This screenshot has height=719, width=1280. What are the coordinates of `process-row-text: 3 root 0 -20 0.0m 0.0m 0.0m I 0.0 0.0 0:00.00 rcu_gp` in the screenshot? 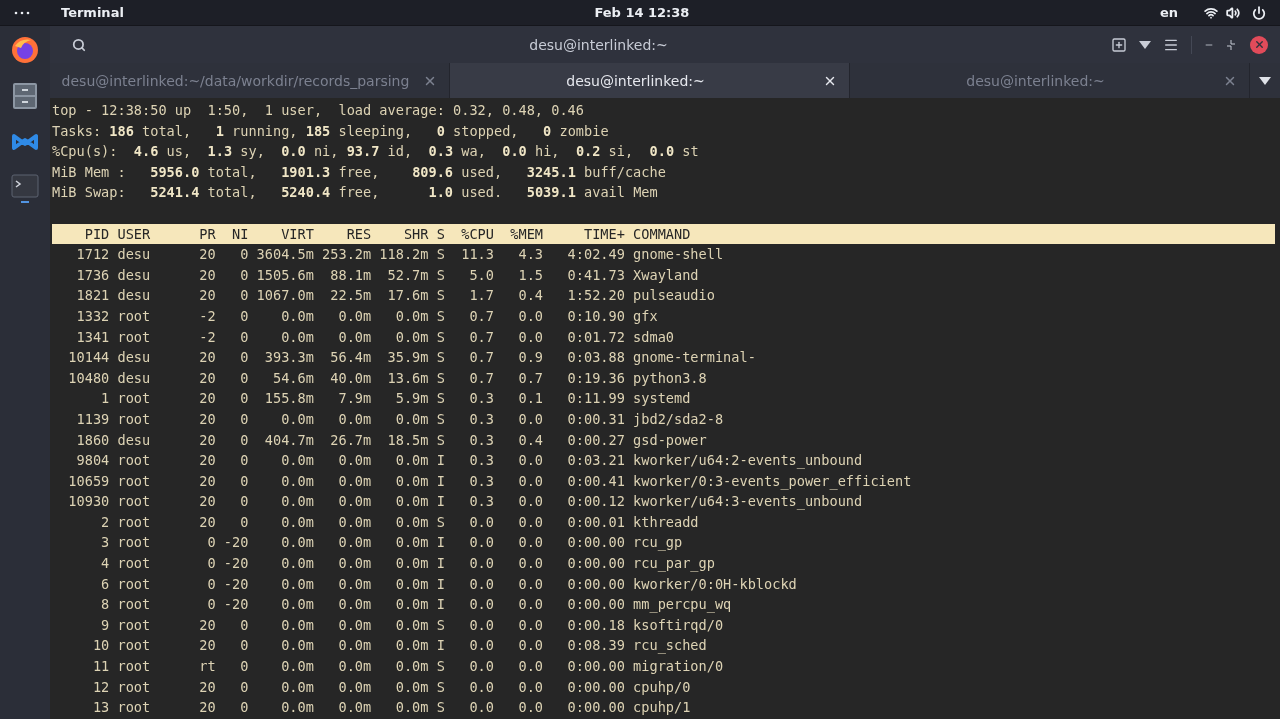 It's located at (392, 543).